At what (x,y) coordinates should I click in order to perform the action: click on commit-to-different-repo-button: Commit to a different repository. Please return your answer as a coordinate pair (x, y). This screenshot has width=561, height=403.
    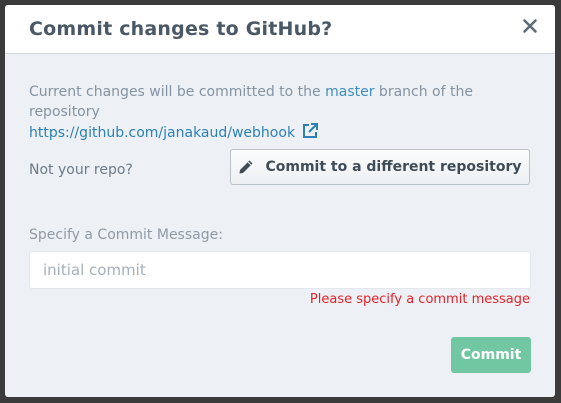
    Looking at the image, I should click on (380, 167).